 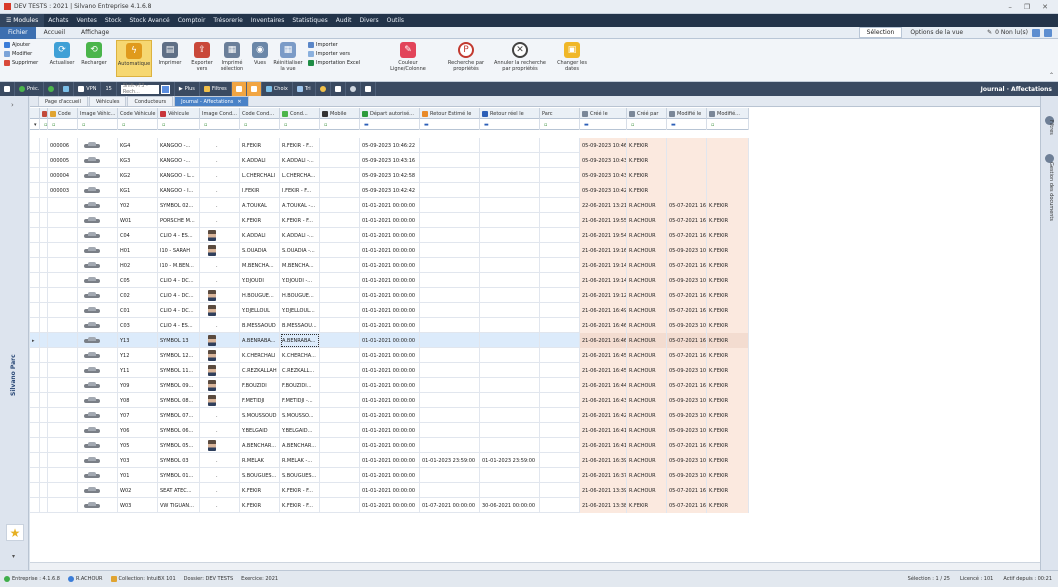 I want to click on settings-icon, so click(x=1048, y=32).